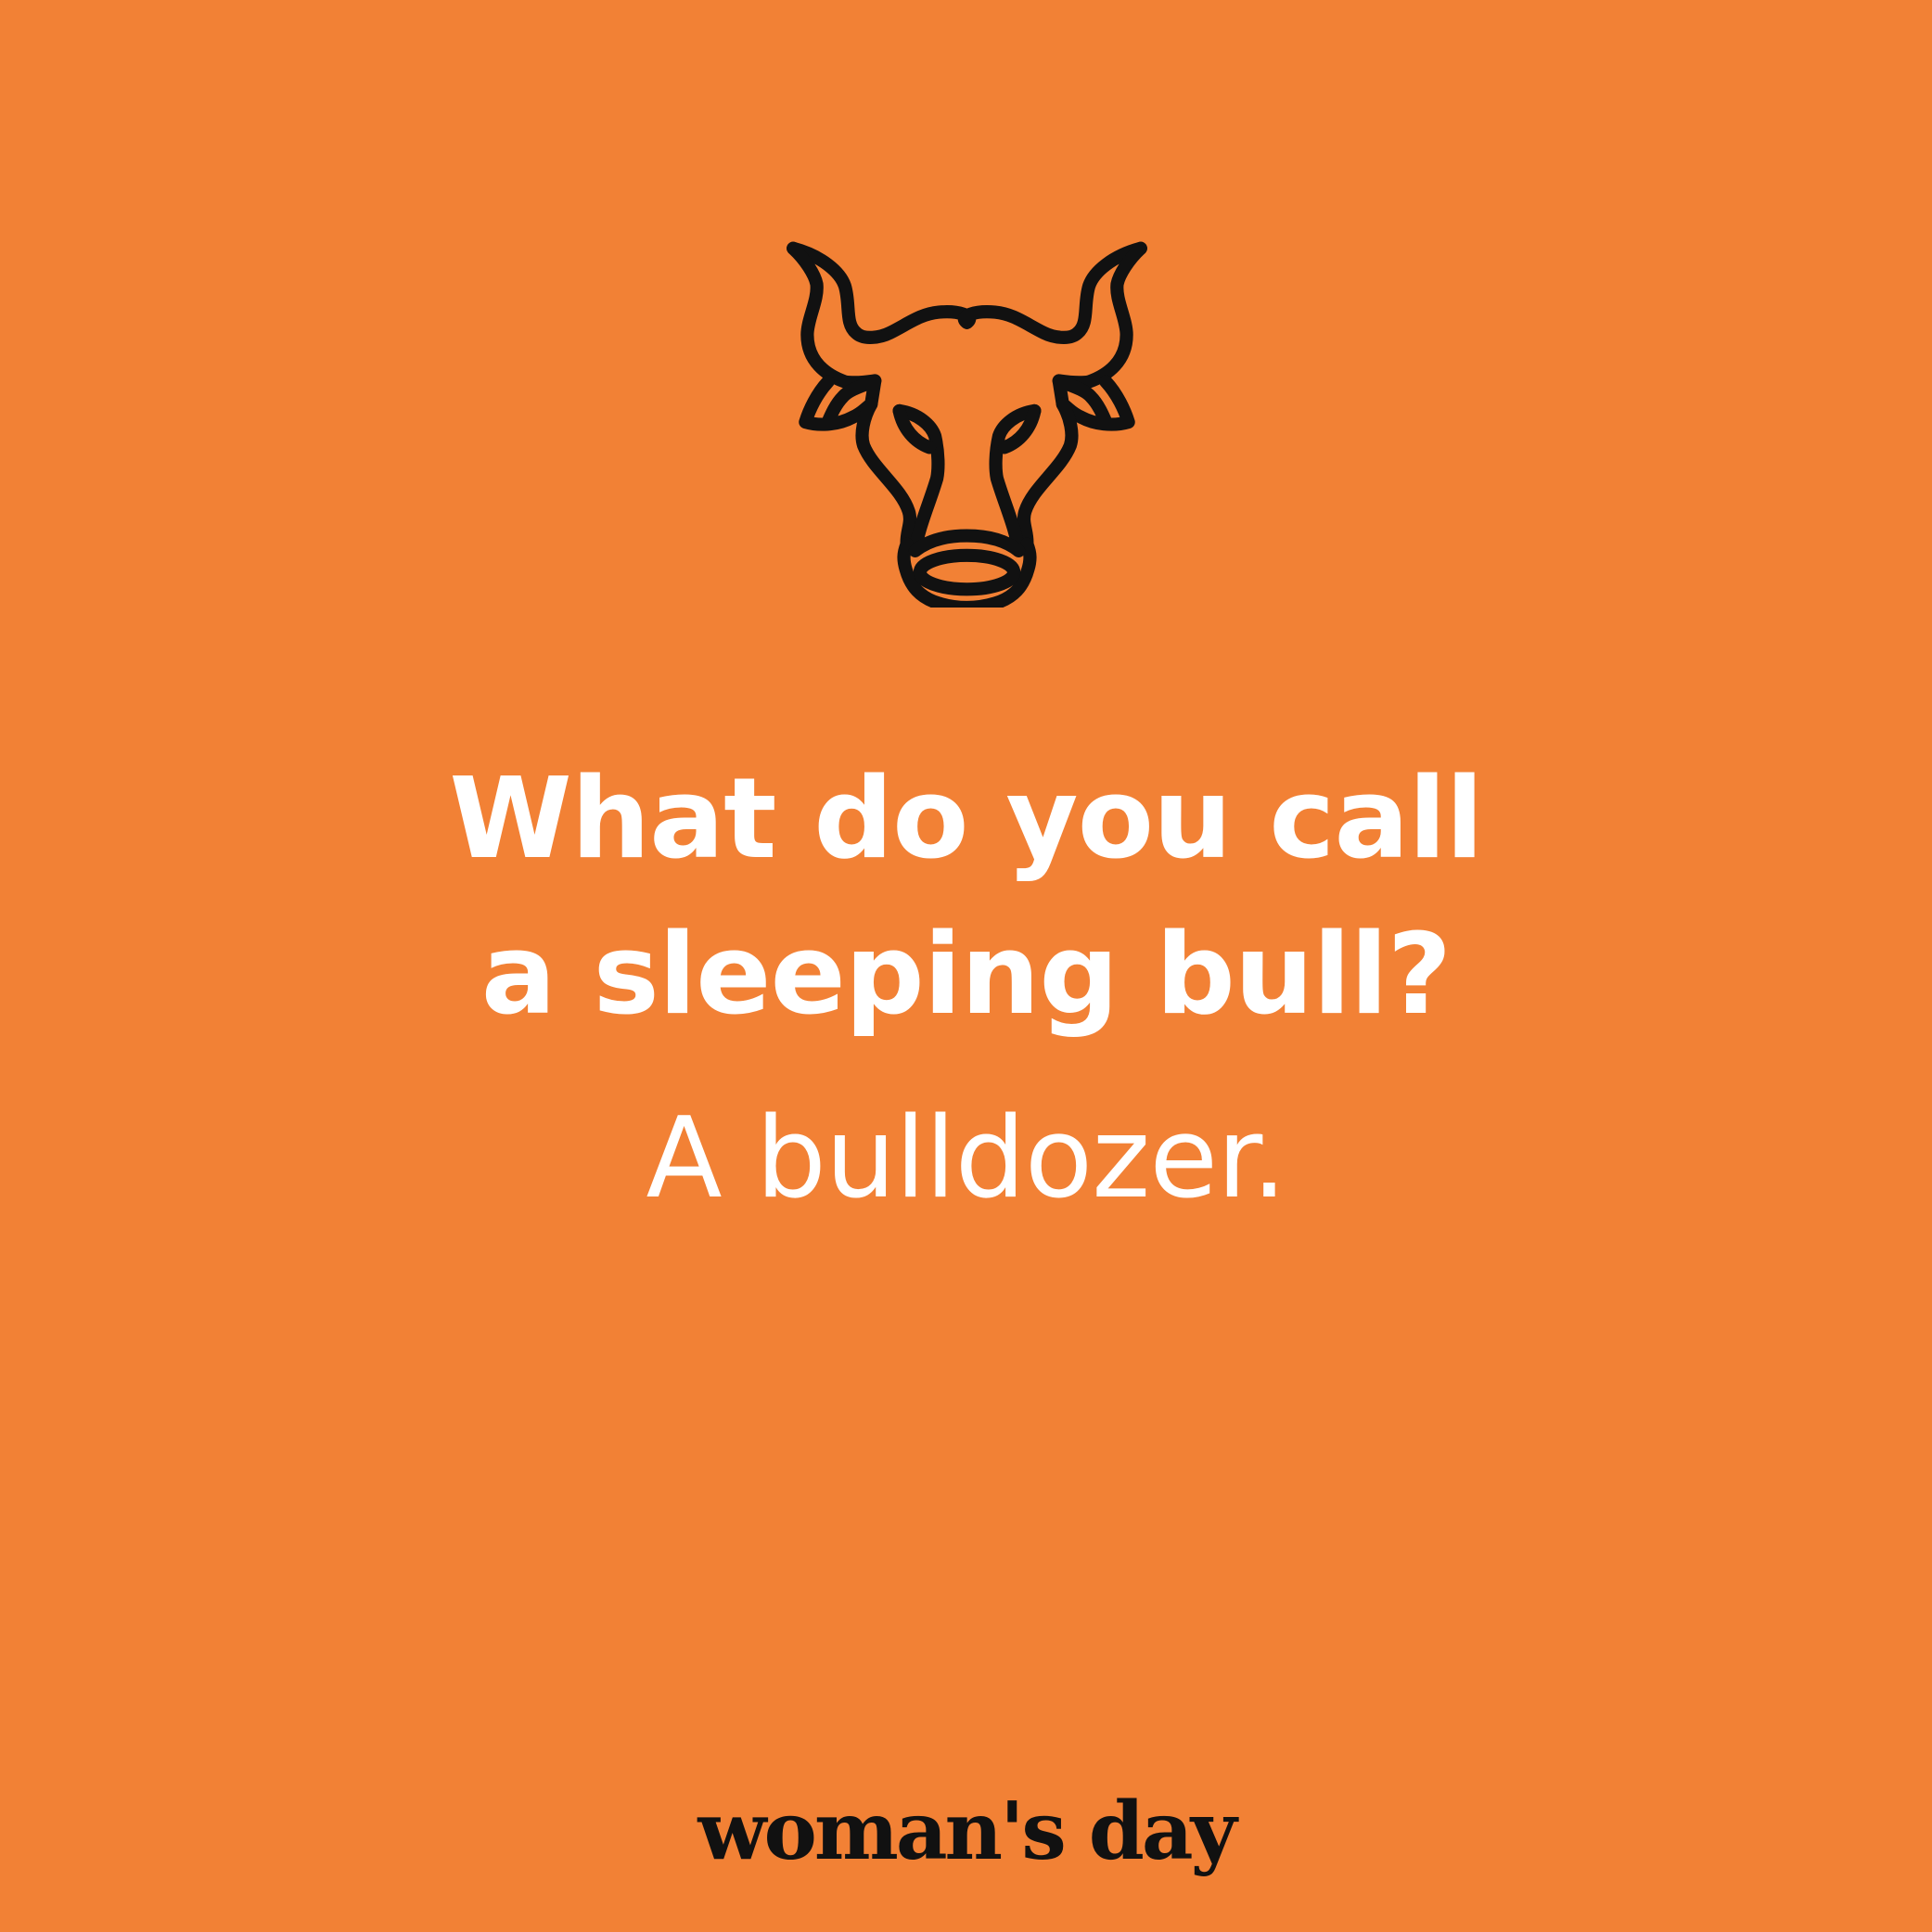 The width and height of the screenshot is (1932, 1932). What do you see at coordinates (966, 1158) in the screenshot?
I see `joke-answer: A bulldozer.` at bounding box center [966, 1158].